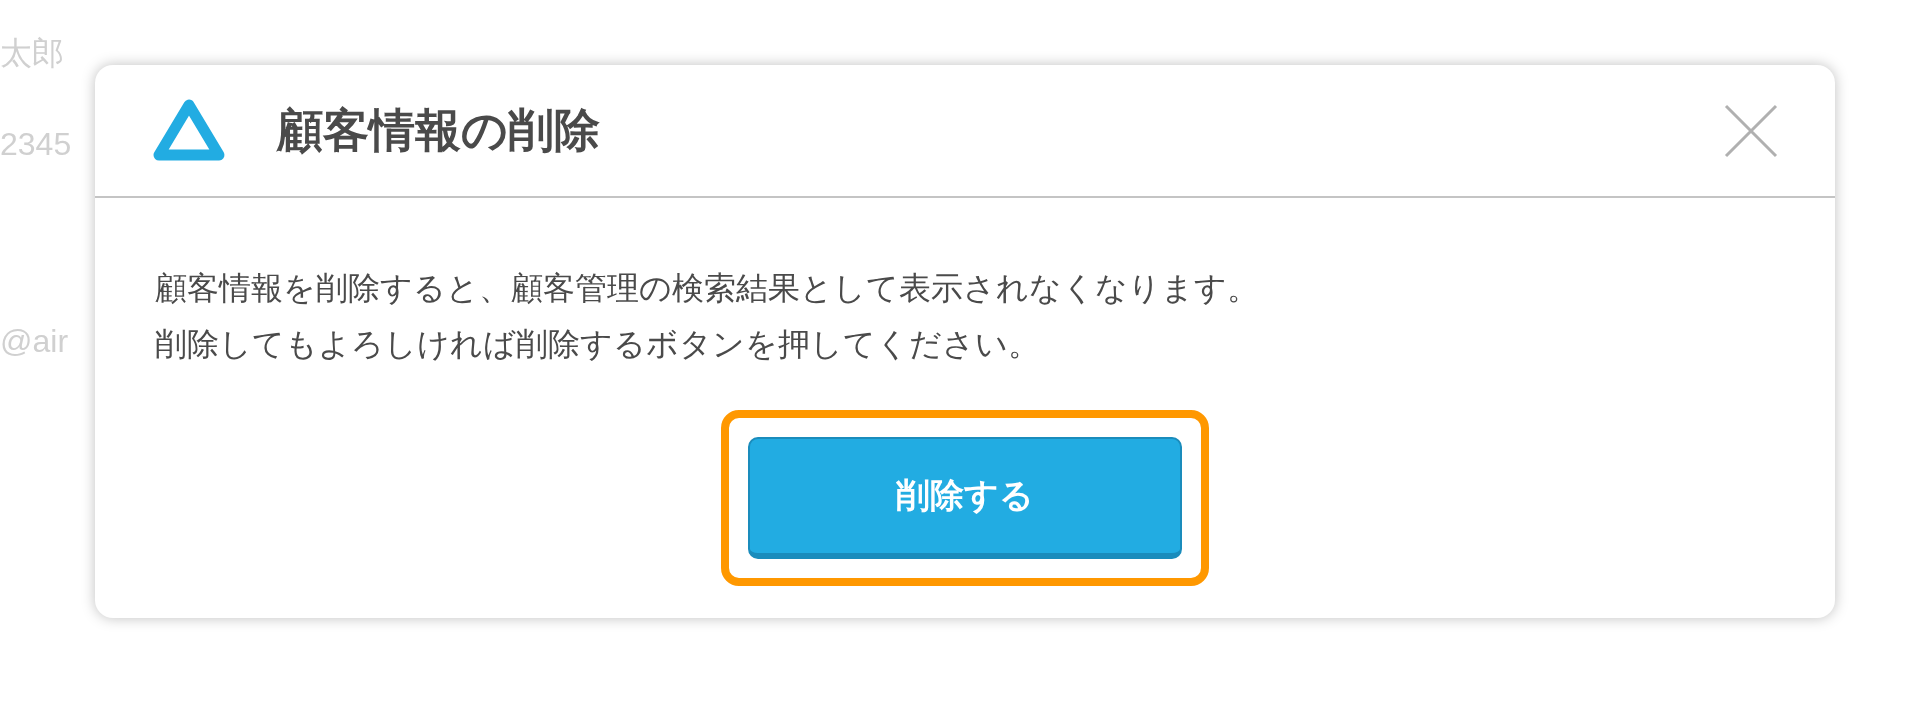  I want to click on message-text: 顧客情報を削除すると、顧客管理の検索結果として表示されなくなります。 削除してもよろしければ削除するボタンを押してください。, so click(707, 316).